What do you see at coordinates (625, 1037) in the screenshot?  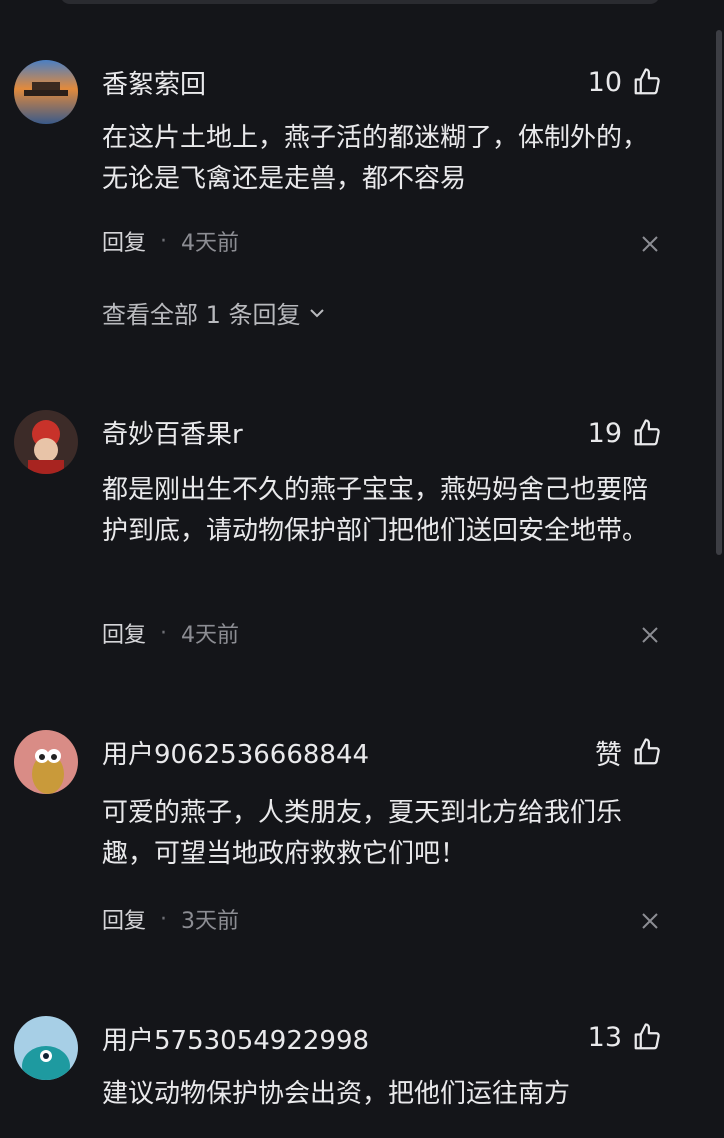 I see `like-area: 13` at bounding box center [625, 1037].